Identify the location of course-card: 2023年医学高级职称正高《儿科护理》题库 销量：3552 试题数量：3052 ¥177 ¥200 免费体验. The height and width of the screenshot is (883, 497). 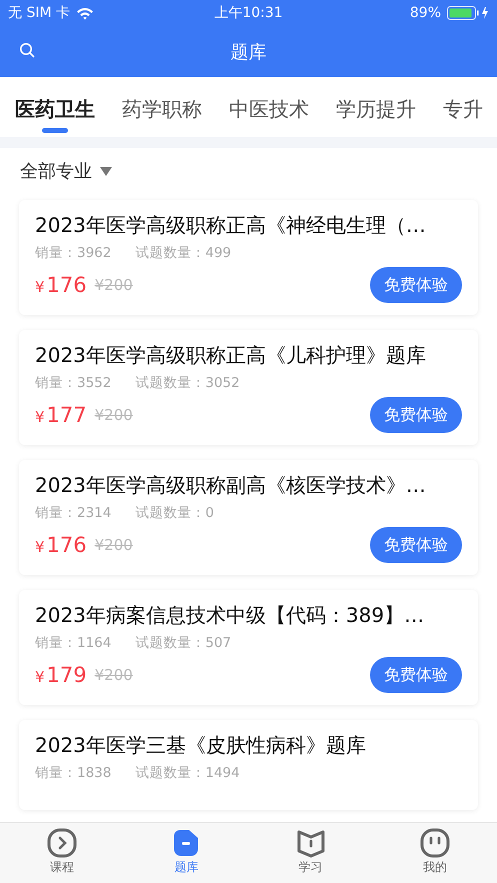
(248, 387).